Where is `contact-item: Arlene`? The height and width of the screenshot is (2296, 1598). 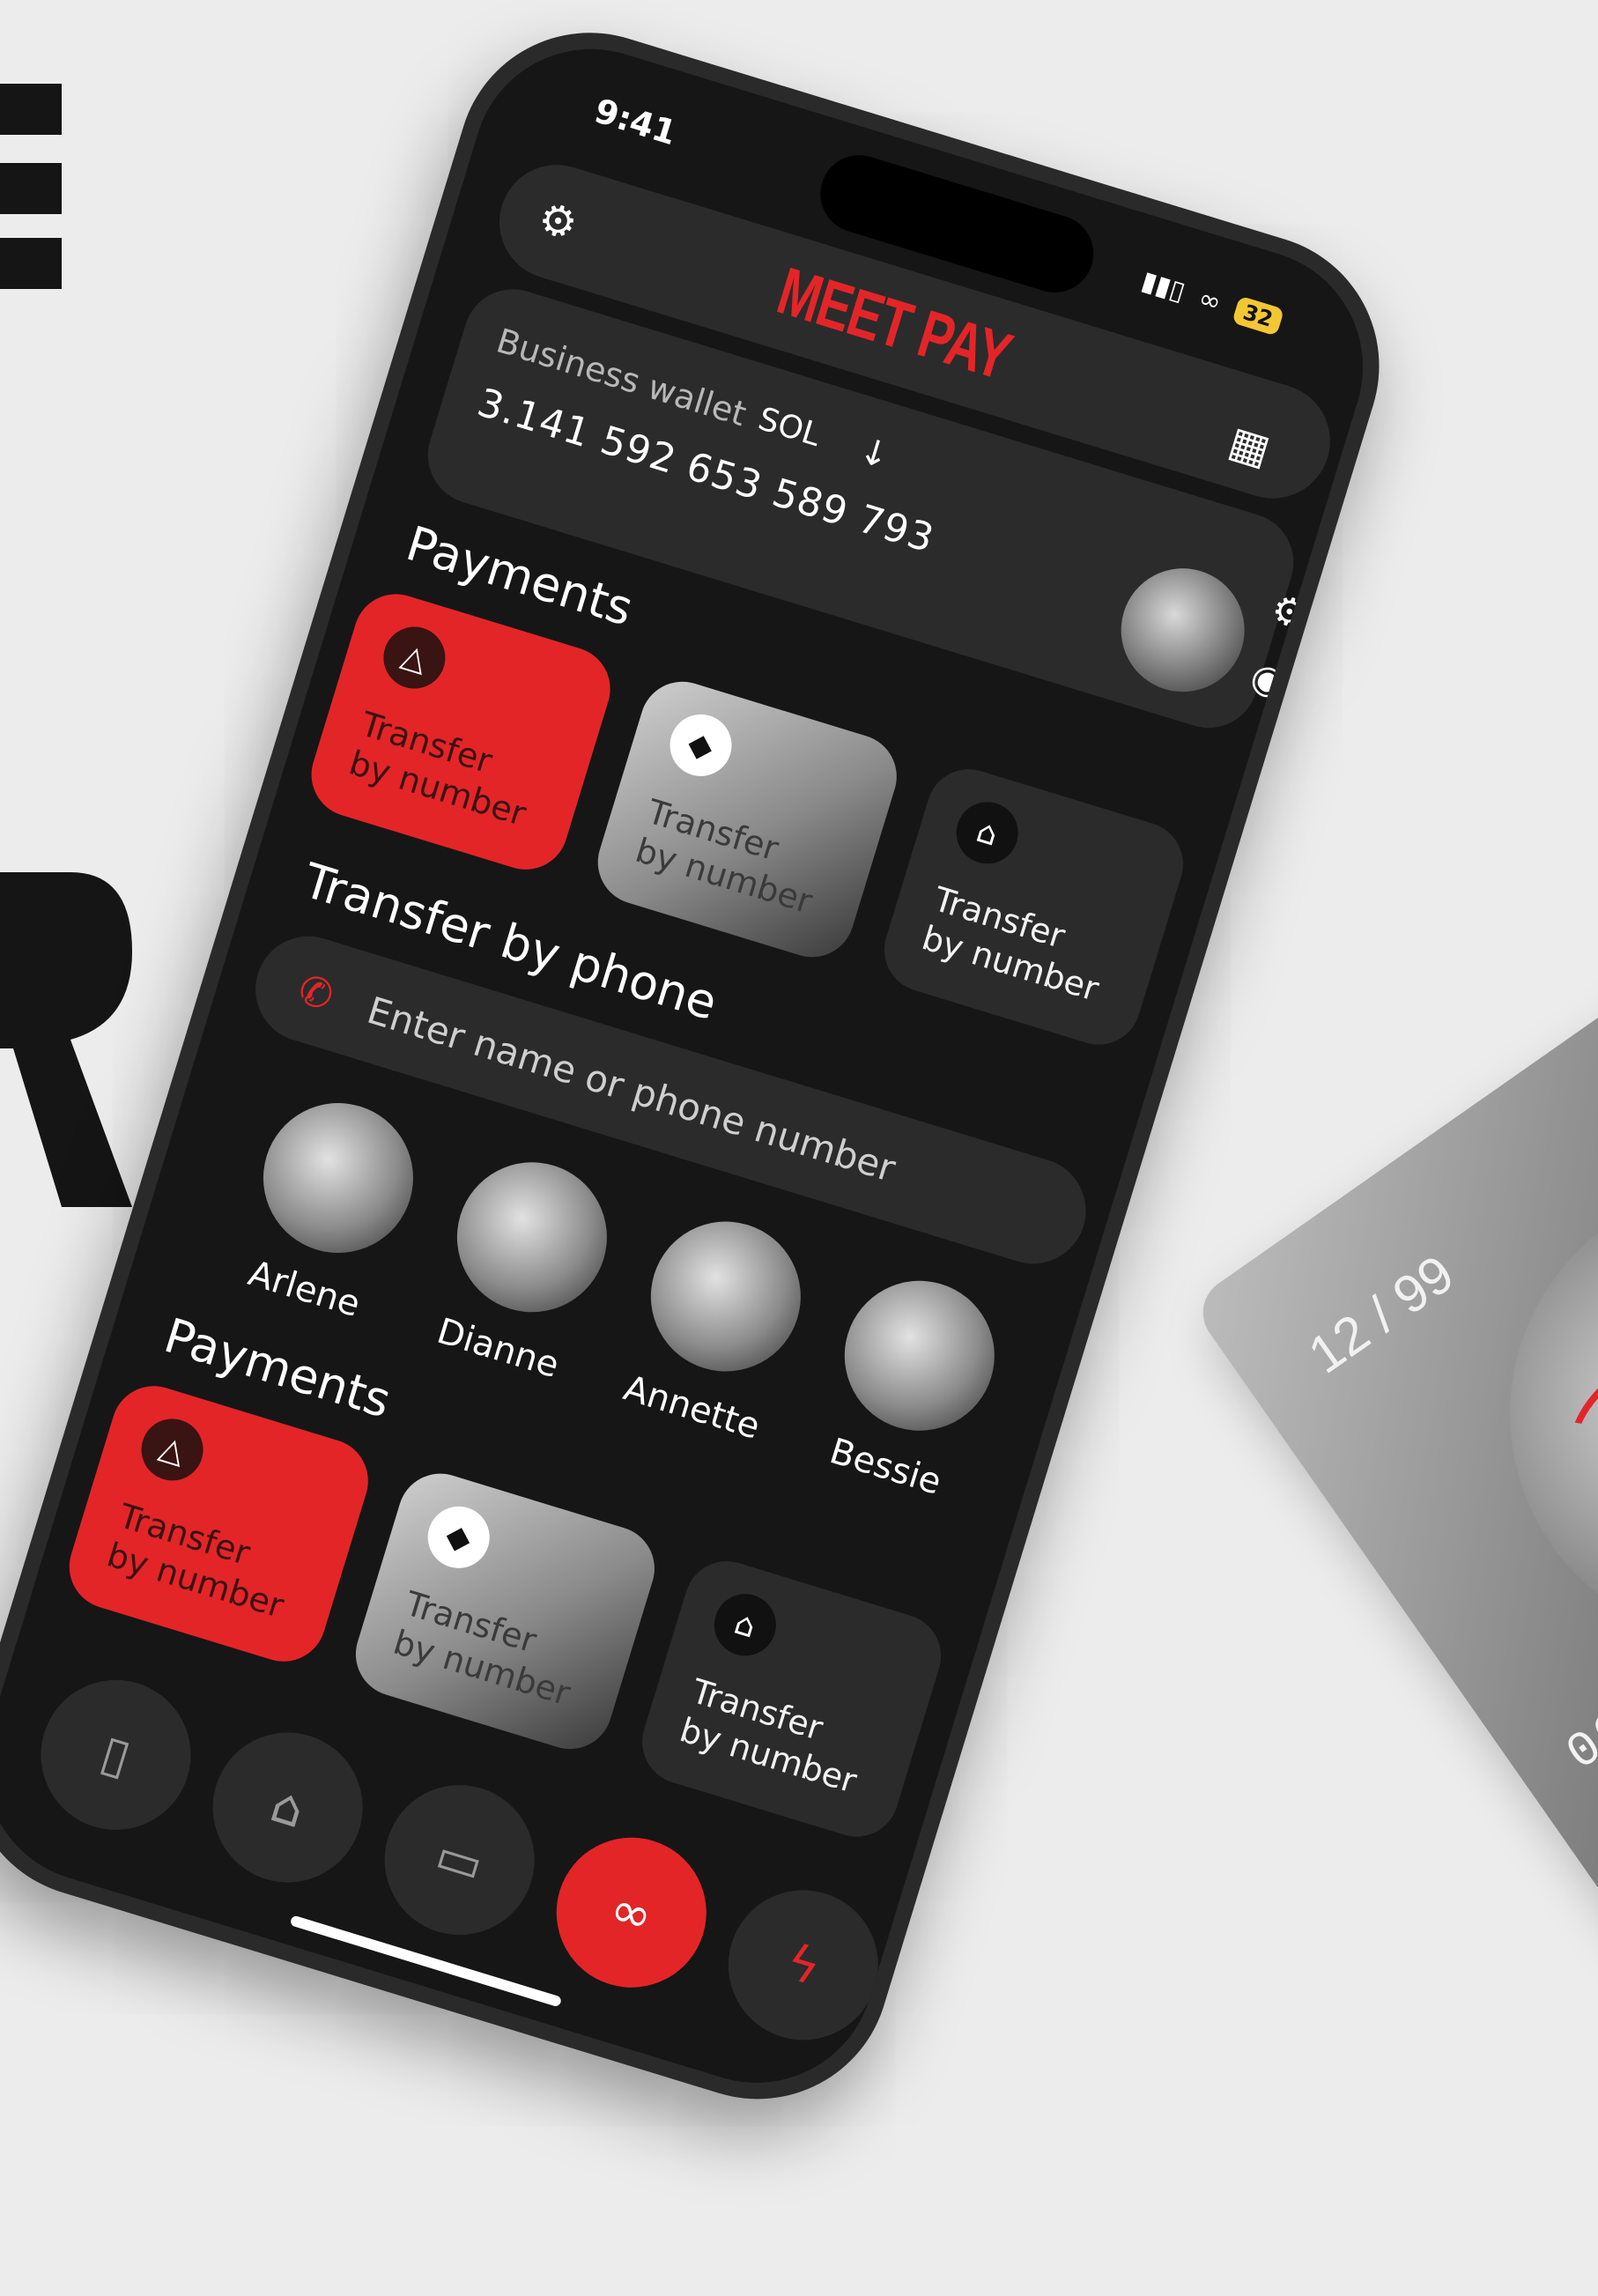
contact-item: Arlene is located at coordinates (329, 1207).